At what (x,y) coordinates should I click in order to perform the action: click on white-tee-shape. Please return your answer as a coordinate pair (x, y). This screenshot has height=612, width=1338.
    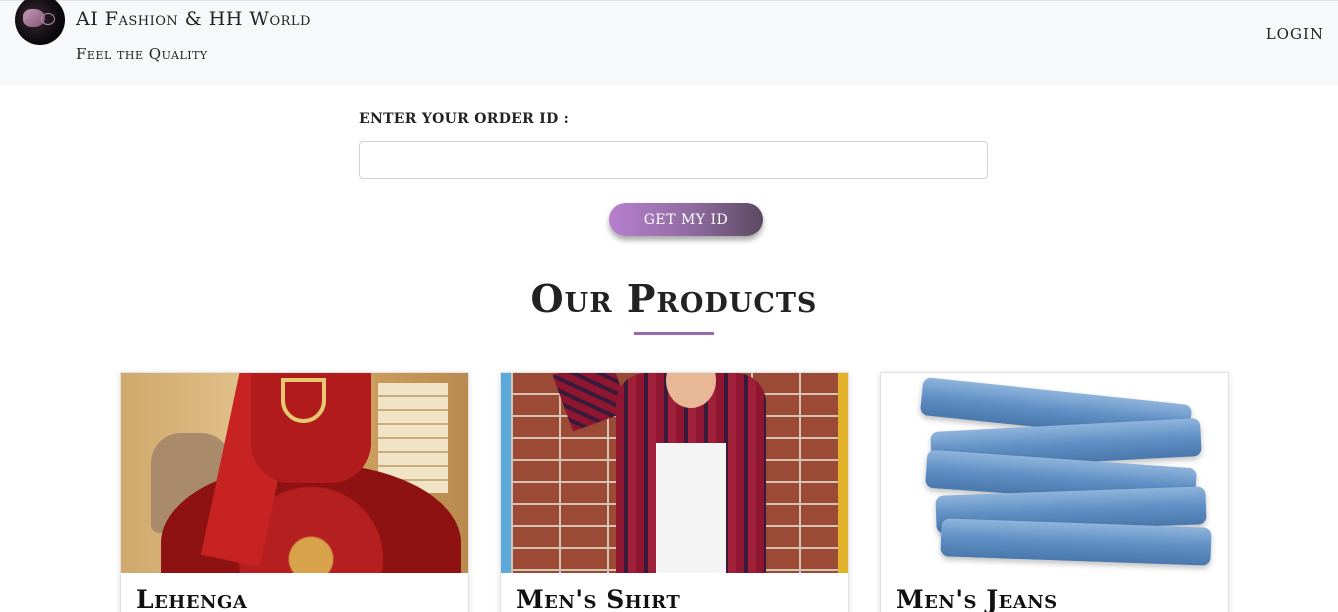
    Looking at the image, I should click on (691, 508).